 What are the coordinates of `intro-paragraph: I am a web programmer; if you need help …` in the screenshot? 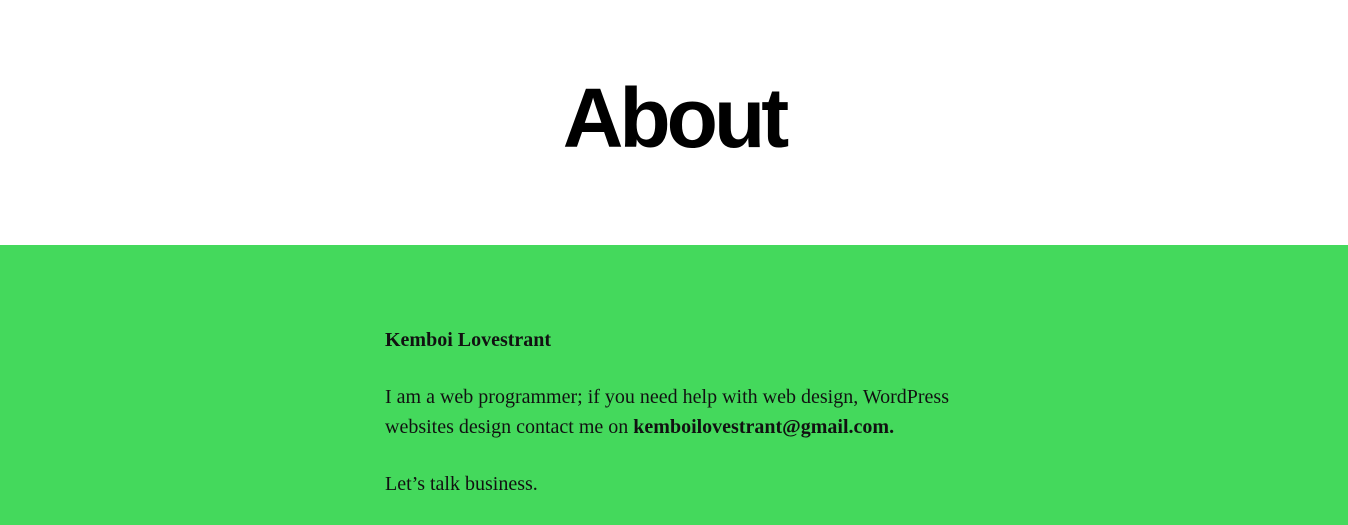 It's located at (685, 412).